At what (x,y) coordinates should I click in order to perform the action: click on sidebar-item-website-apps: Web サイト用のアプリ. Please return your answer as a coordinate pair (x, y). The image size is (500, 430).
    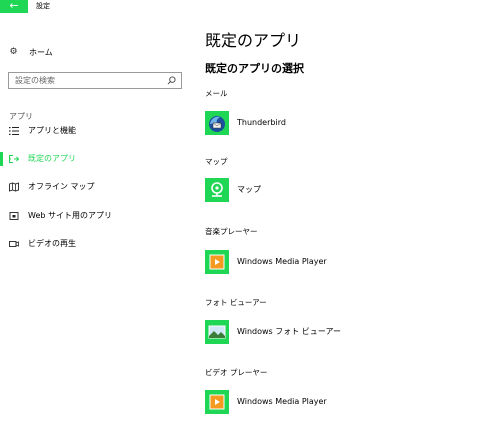
    Looking at the image, I should click on (97, 216).